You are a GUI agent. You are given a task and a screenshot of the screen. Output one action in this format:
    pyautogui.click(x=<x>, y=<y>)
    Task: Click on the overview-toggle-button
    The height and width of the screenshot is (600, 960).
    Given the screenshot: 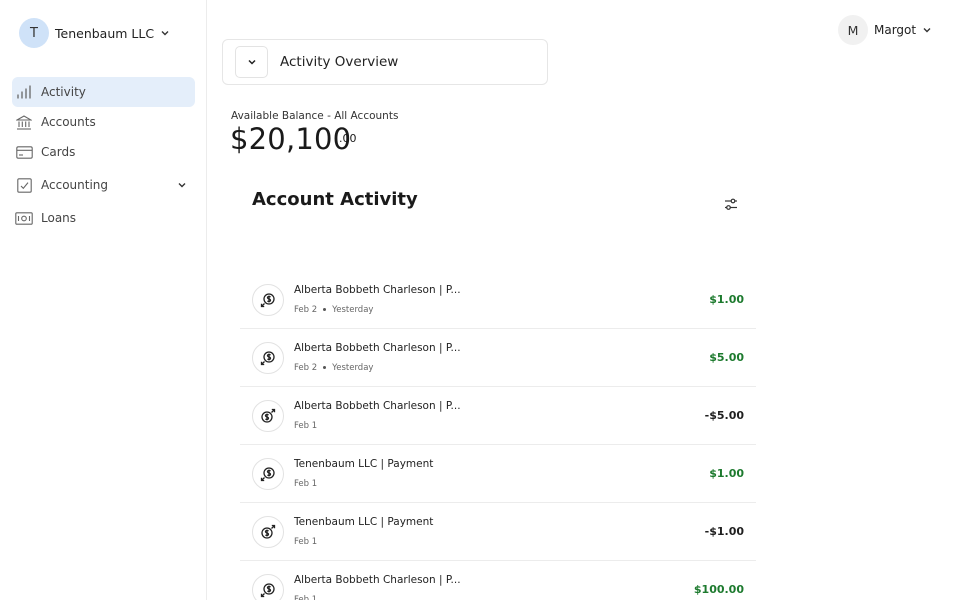 What is the action you would take?
    pyautogui.click(x=251, y=62)
    